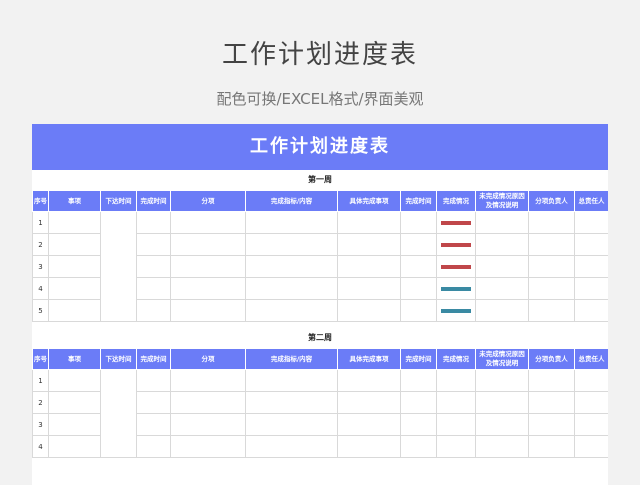  What do you see at coordinates (591, 359) in the screenshot?
I see `column-header: 总责任人` at bounding box center [591, 359].